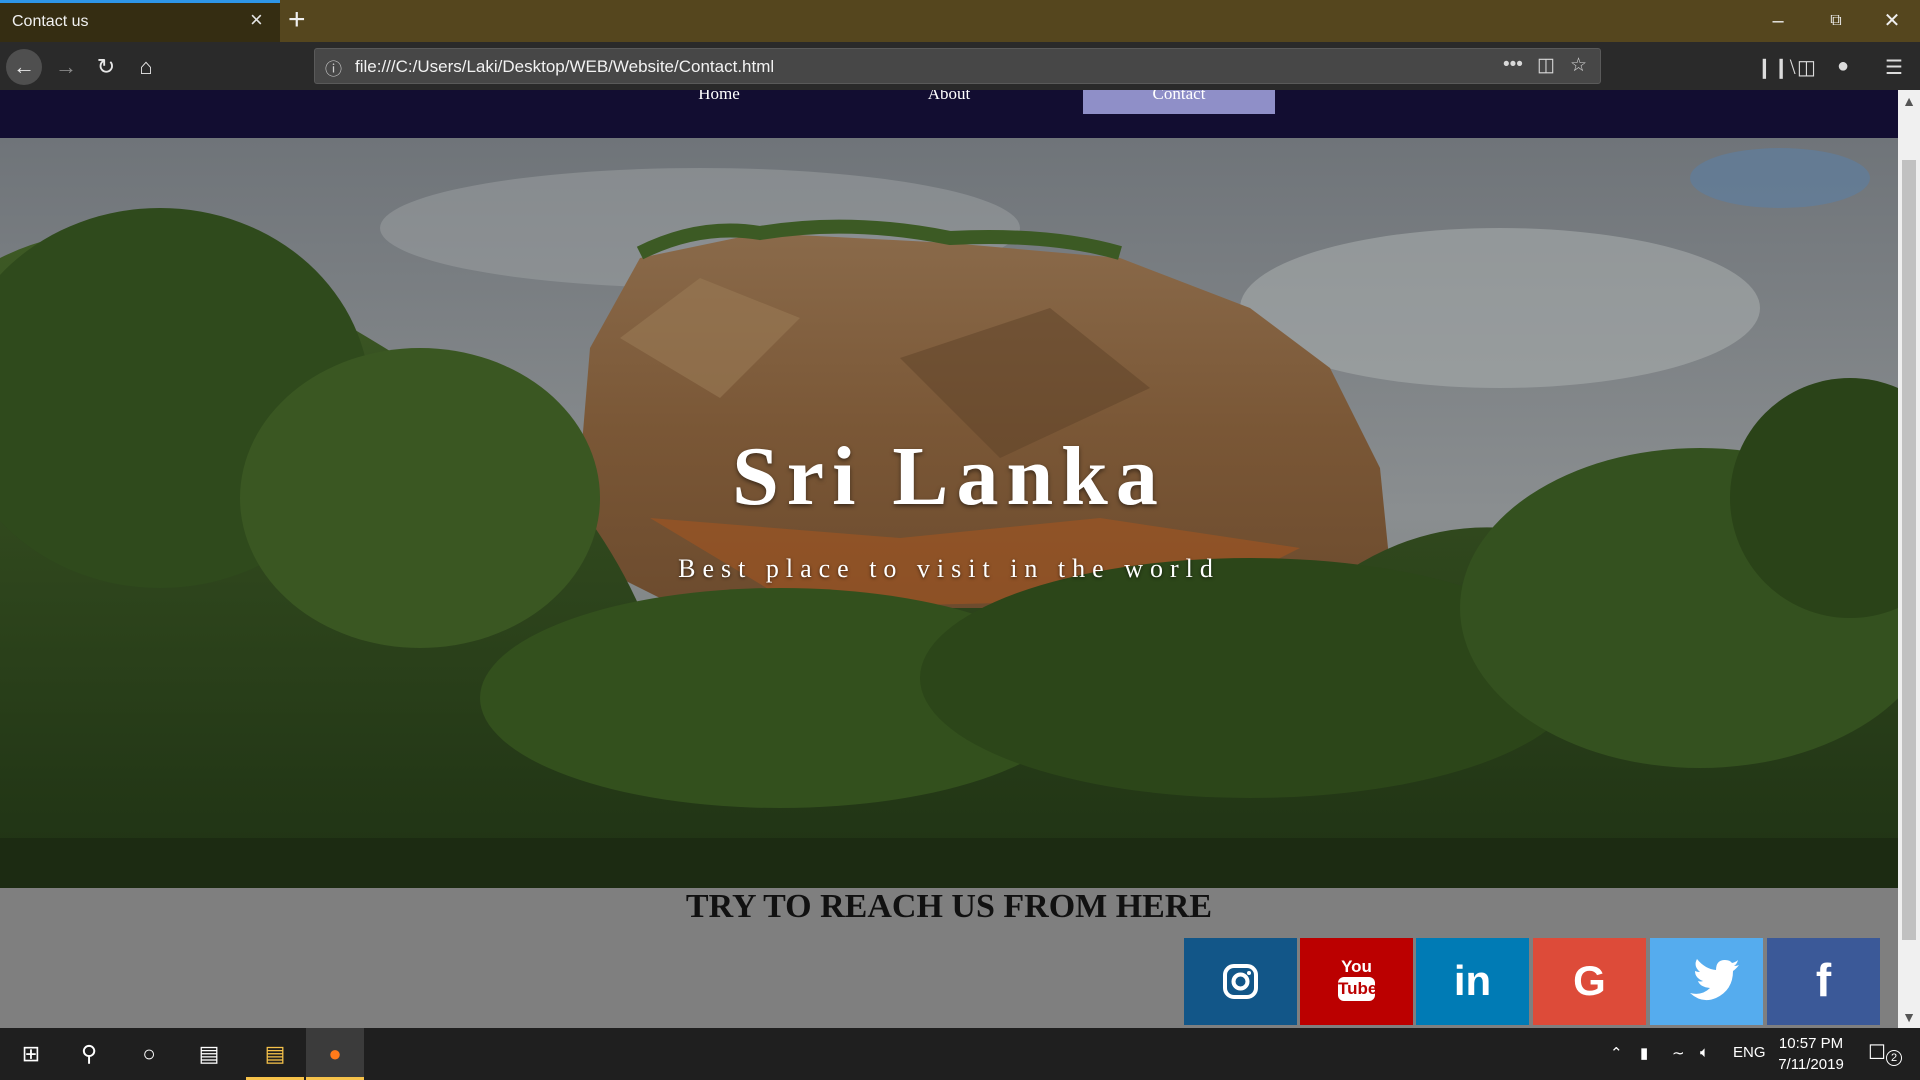  Describe the element at coordinates (333, 67) in the screenshot. I see `site-info-icon: ⓘ` at that location.